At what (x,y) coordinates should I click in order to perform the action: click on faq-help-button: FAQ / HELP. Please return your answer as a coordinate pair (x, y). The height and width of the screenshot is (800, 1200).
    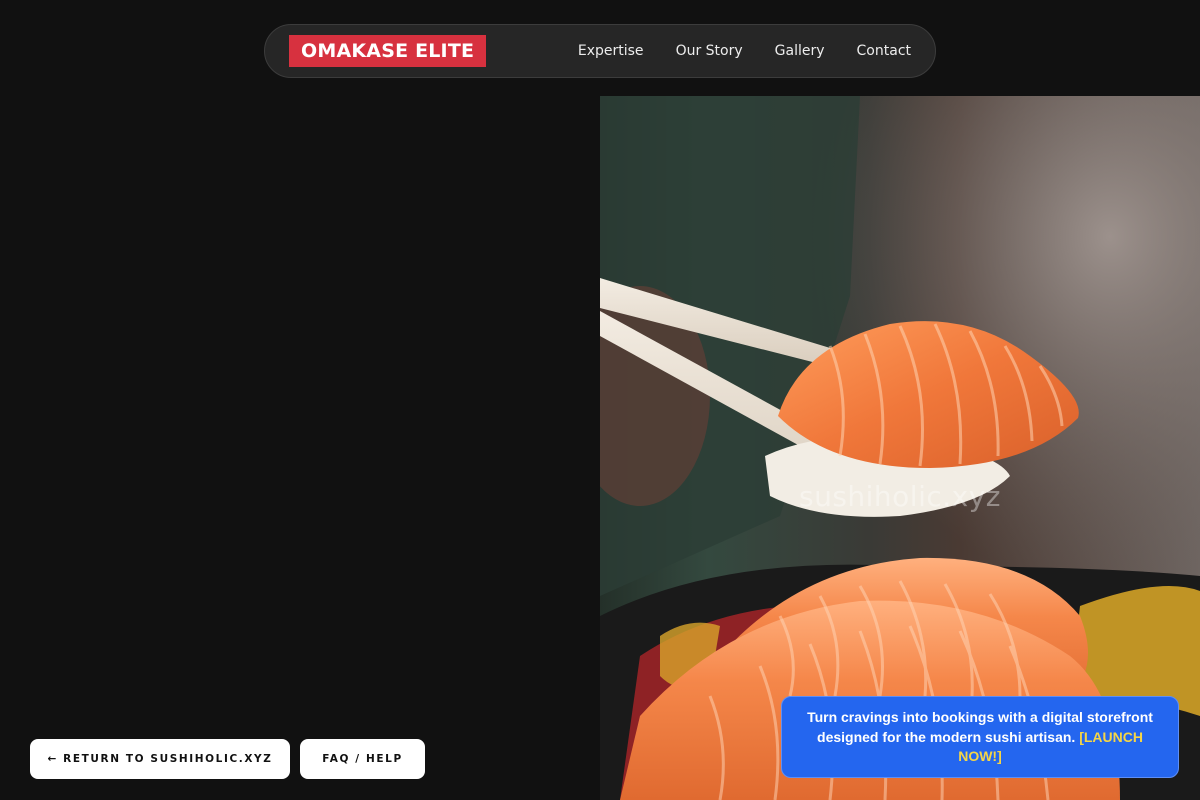
    Looking at the image, I should click on (362, 759).